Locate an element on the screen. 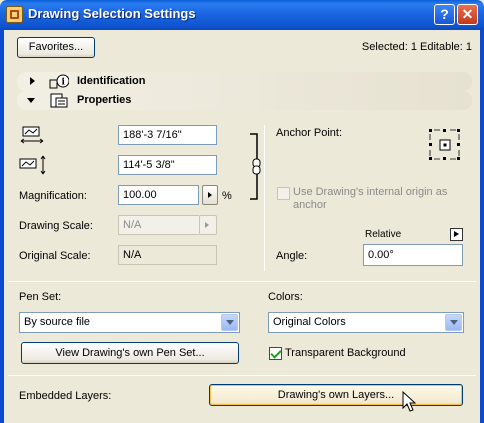 The image size is (484, 423). height-icon is located at coordinates (32, 165).